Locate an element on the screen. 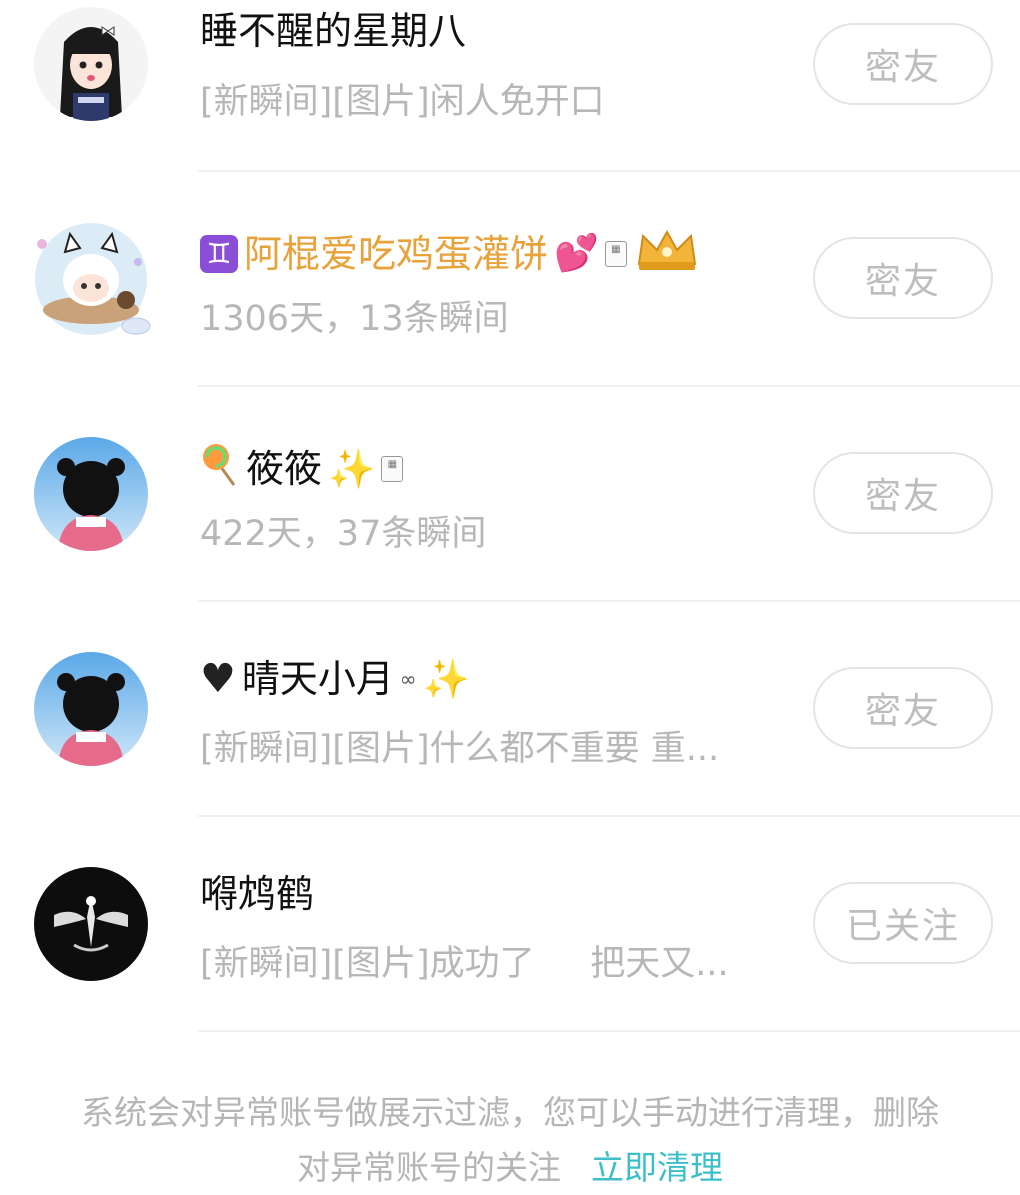 This screenshot has height=1195, width=1020. footer-text: 对异常账号的关注 is located at coordinates (429, 1167).